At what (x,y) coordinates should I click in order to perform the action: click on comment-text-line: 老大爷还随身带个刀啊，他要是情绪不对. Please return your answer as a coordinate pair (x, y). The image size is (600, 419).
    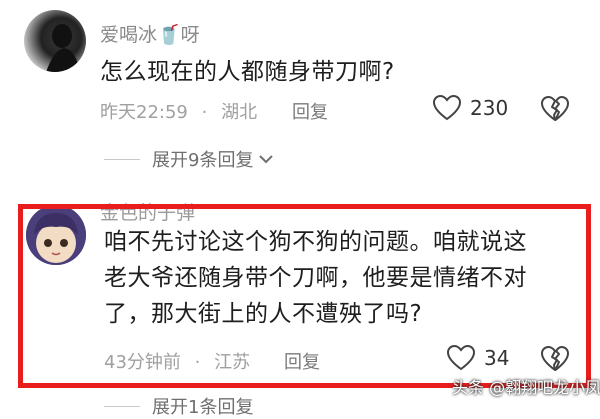
    Looking at the image, I should click on (315, 278).